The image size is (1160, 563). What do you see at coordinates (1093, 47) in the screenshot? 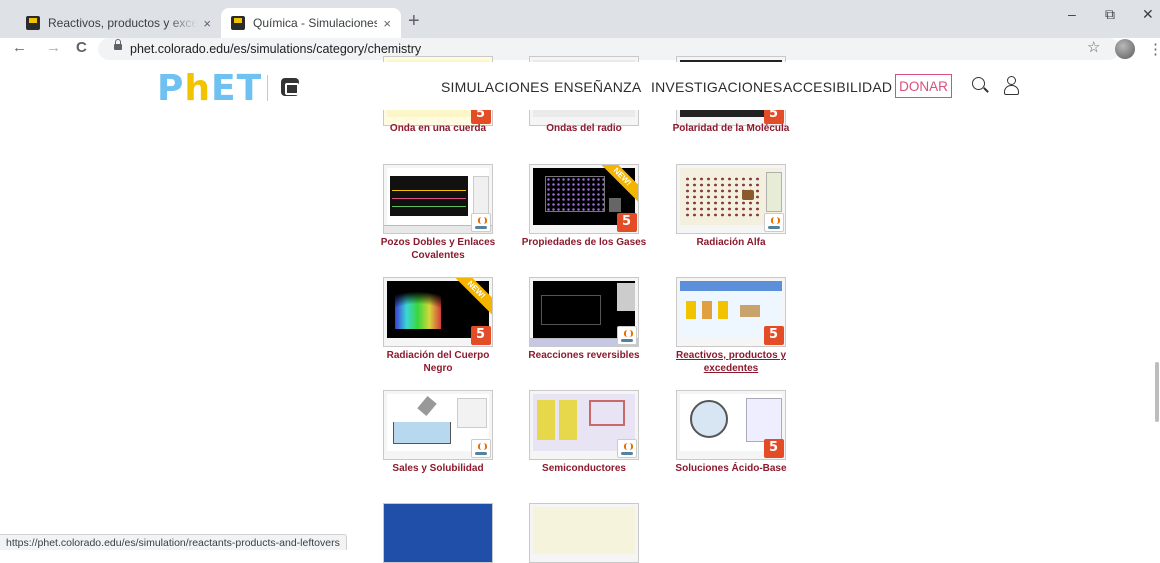
I see `bookmark-star-icon: ☆` at bounding box center [1093, 47].